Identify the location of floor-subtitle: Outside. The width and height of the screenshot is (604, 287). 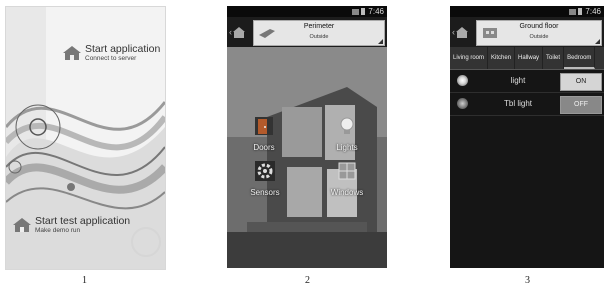
(539, 37).